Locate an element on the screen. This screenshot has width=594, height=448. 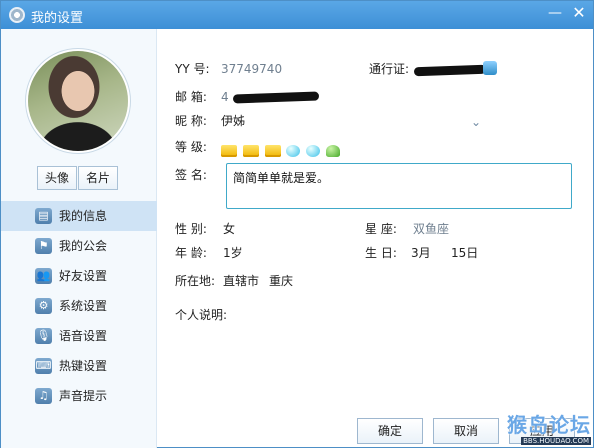
birthday-label: 生 日: is located at coordinates (381, 253).